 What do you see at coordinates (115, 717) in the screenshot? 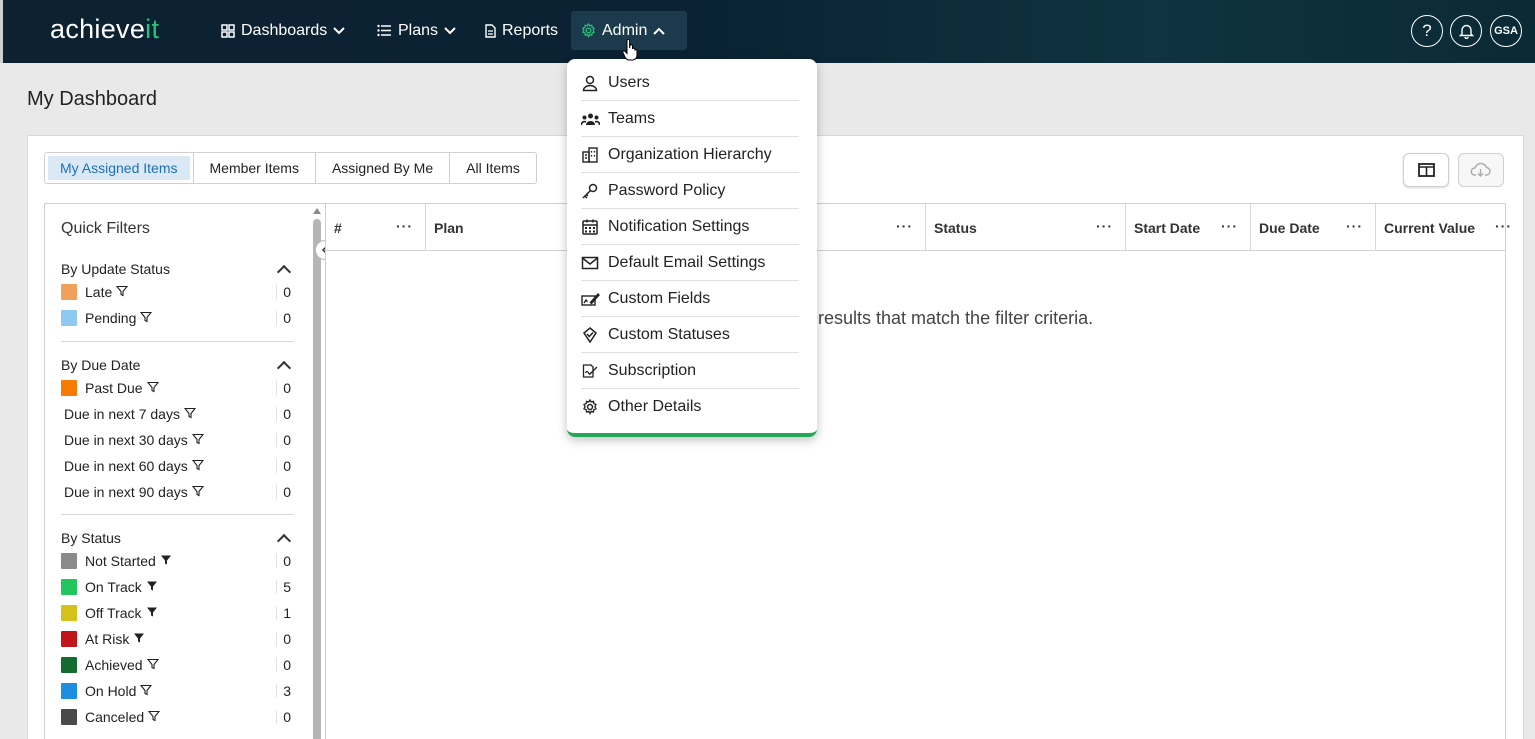
I see `filter-label: Canceled` at bounding box center [115, 717].